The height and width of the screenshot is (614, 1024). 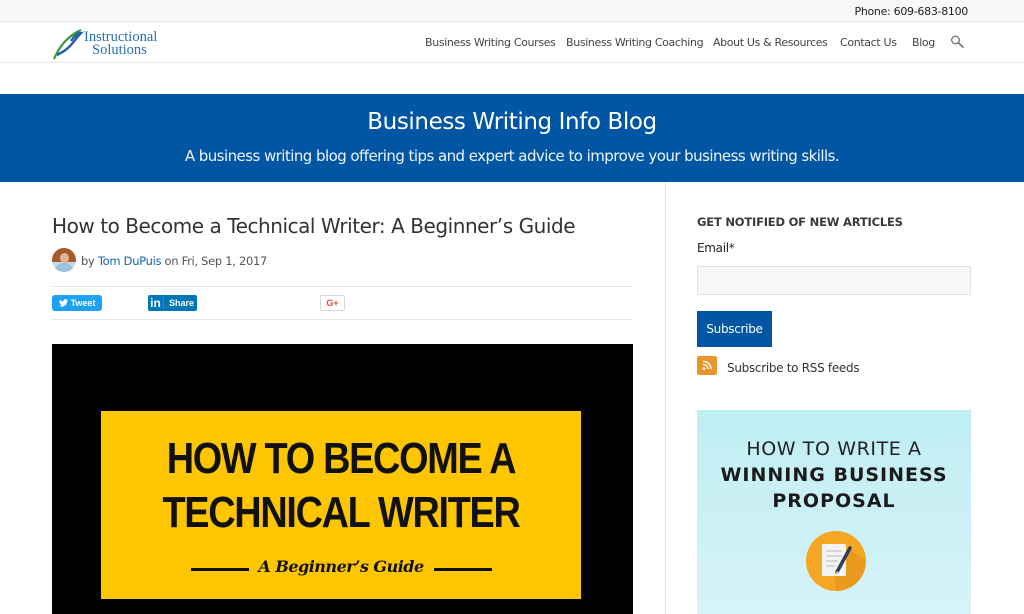 What do you see at coordinates (834, 280) in the screenshot?
I see `email-field` at bounding box center [834, 280].